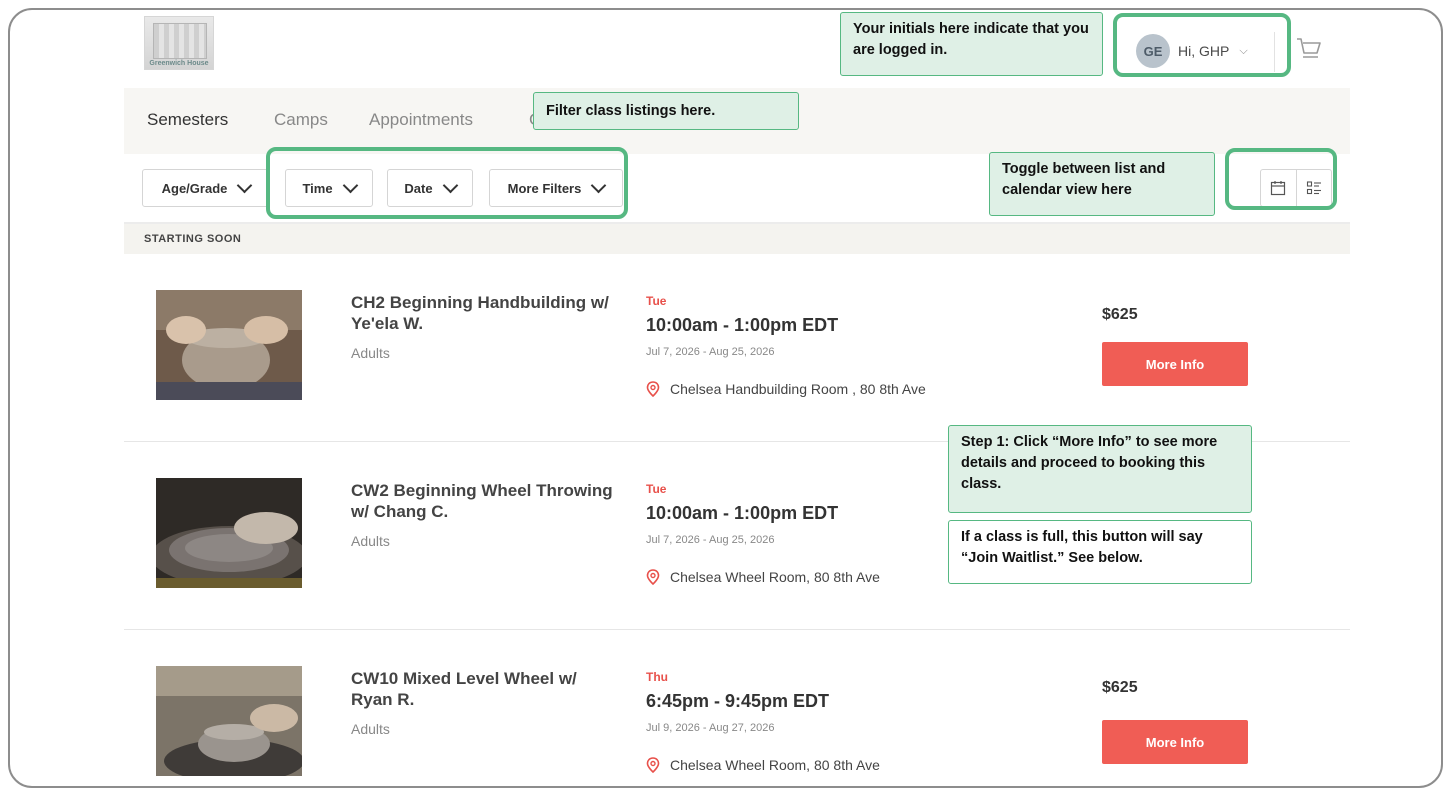  I want to click on class-day: Thu, so click(657, 677).